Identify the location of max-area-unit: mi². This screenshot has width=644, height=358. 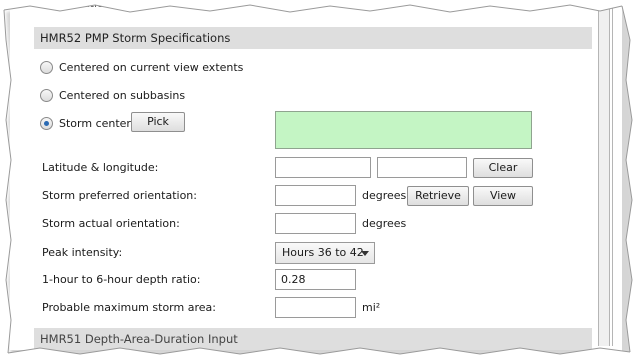
(371, 307).